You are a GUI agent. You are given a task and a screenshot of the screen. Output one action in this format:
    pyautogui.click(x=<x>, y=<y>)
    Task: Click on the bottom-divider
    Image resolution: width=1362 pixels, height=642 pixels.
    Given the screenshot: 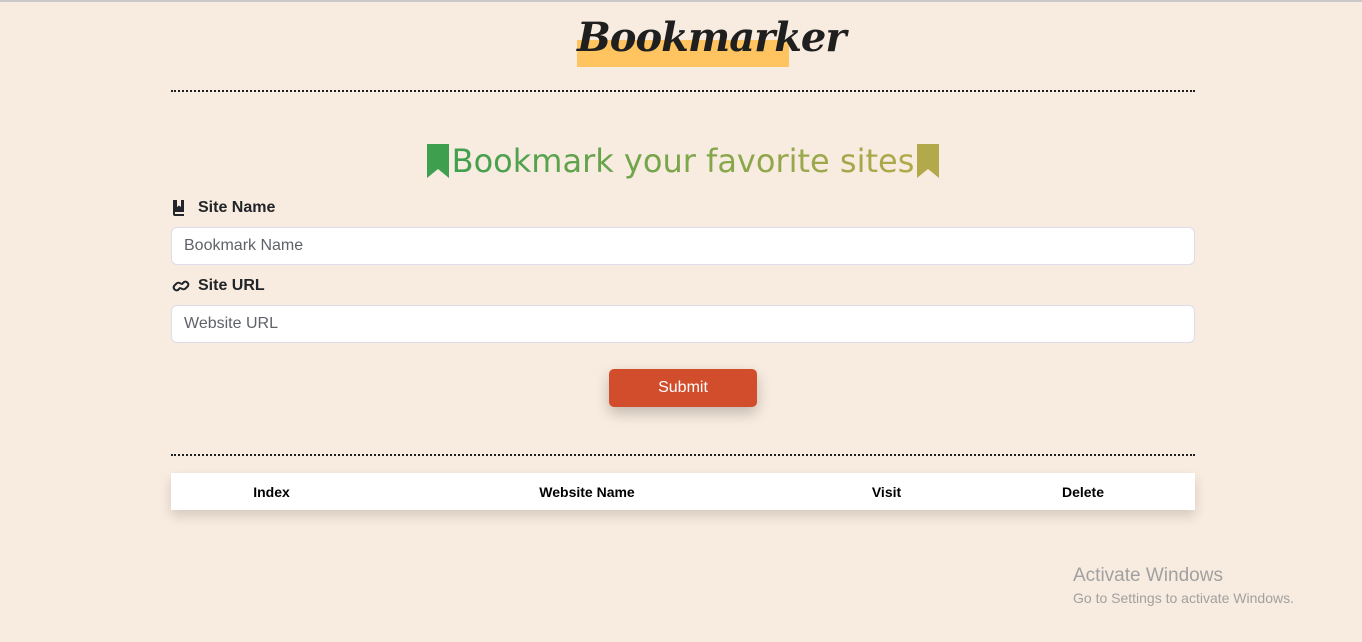 What is the action you would take?
    pyautogui.click(x=683, y=455)
    